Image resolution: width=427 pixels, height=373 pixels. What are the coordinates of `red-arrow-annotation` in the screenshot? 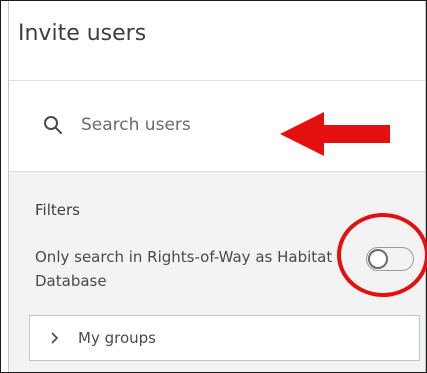 It's located at (335, 134).